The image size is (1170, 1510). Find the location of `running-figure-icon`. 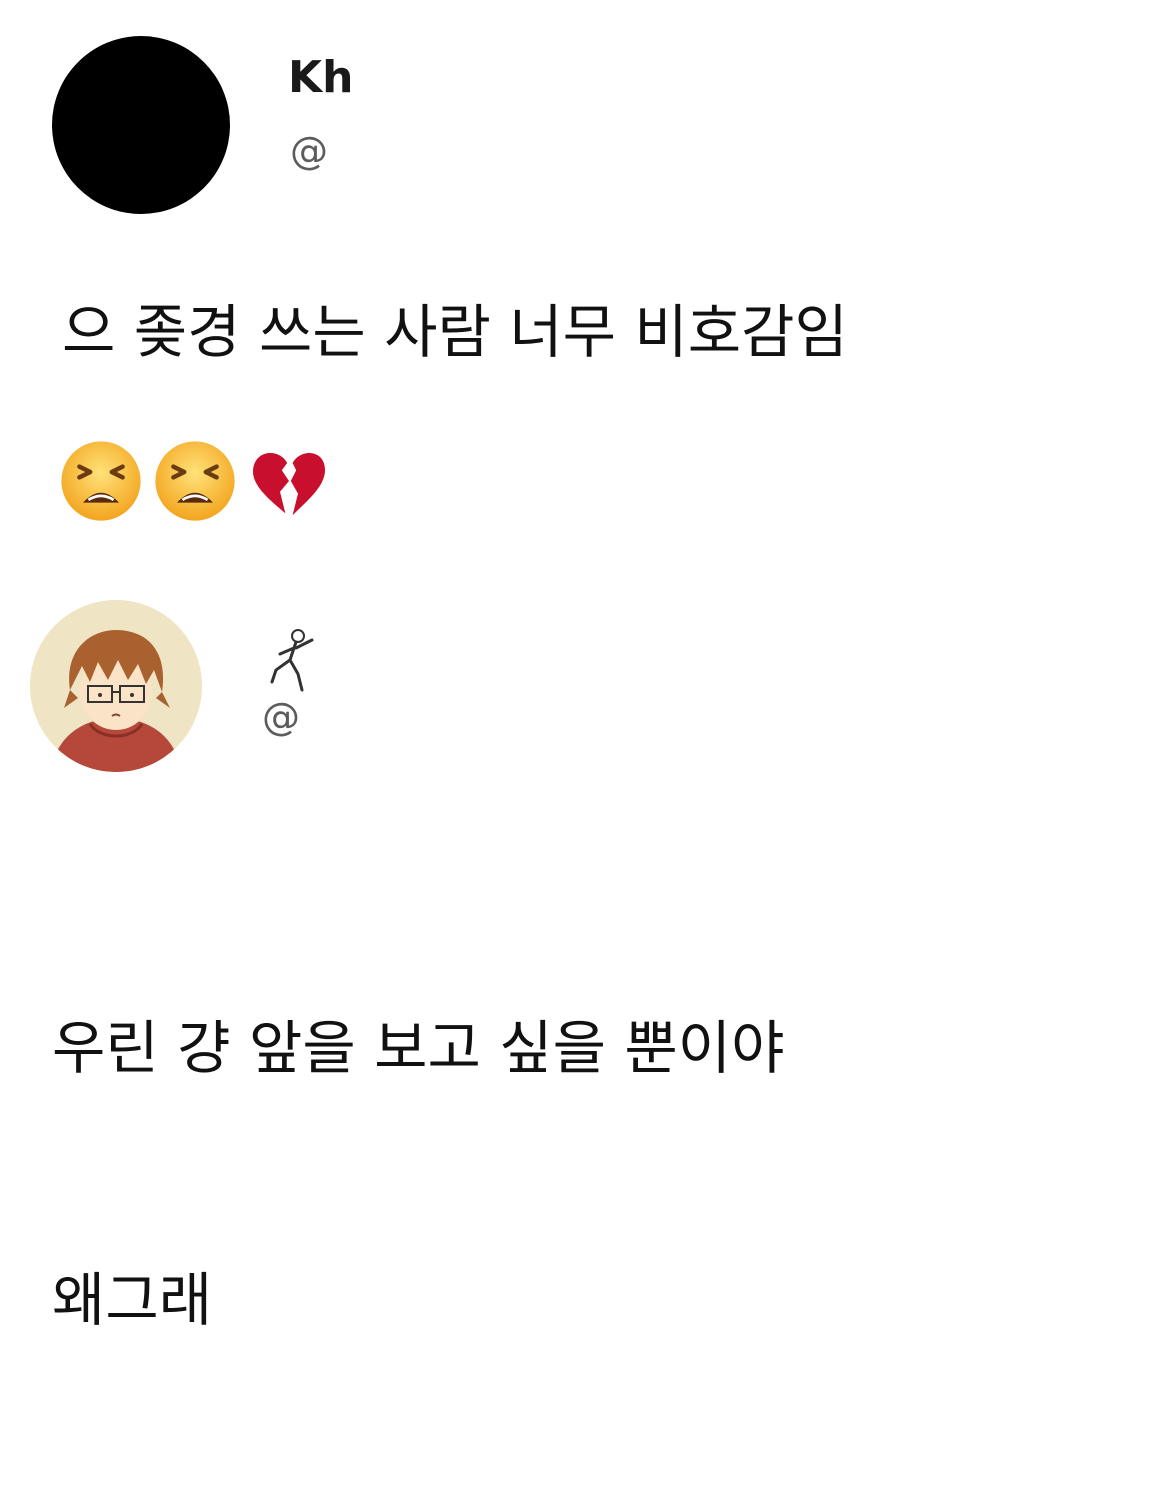

running-figure-icon is located at coordinates (292, 660).